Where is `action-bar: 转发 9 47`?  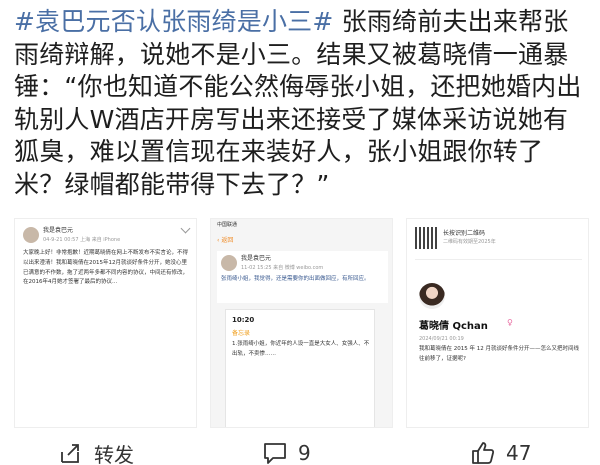 action-bar: 转发 9 47 is located at coordinates (300, 450).